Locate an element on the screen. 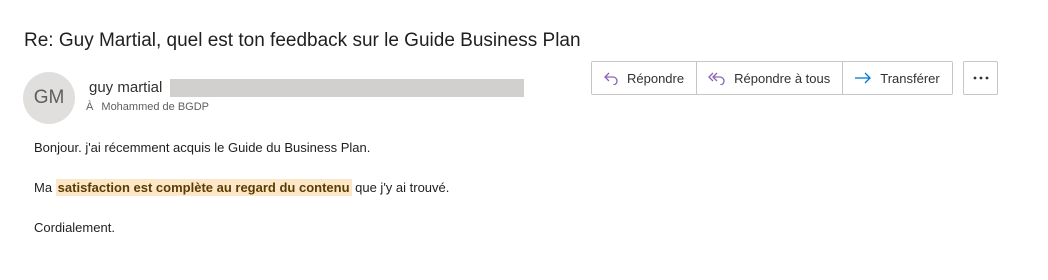  to-label: À is located at coordinates (90, 107).